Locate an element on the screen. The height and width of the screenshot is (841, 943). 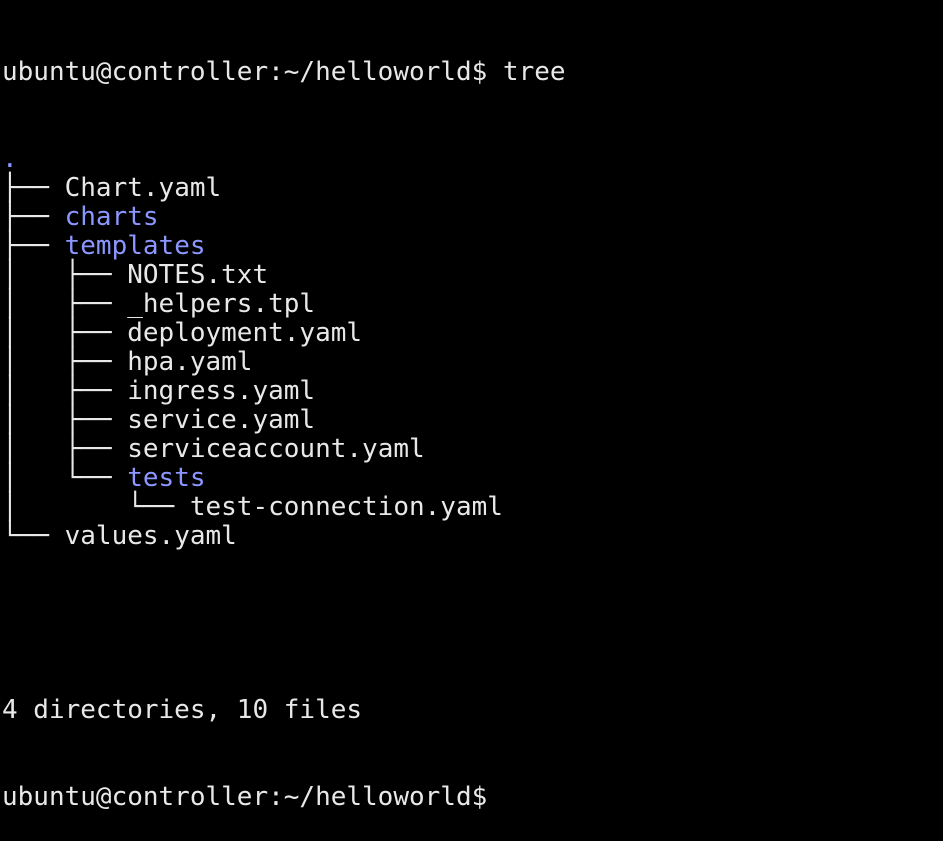
shell-prompt: ubuntu@controller:~/helloworld$ is located at coordinates (245, 72).